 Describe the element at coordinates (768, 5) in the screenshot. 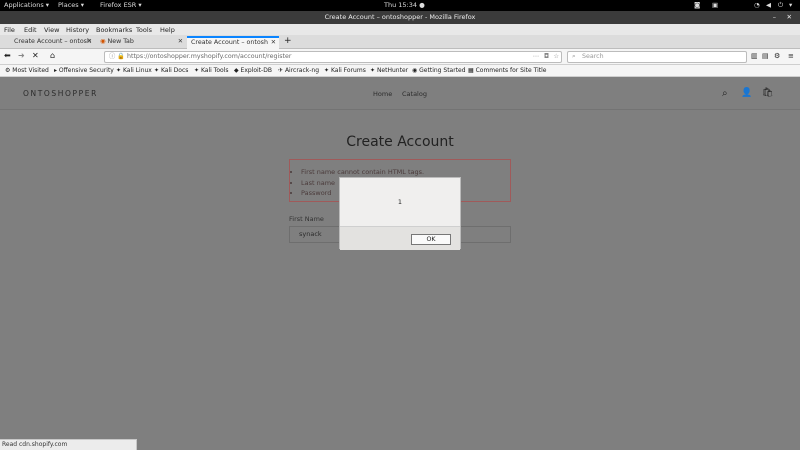

I see `volume-icon: ◀` at that location.